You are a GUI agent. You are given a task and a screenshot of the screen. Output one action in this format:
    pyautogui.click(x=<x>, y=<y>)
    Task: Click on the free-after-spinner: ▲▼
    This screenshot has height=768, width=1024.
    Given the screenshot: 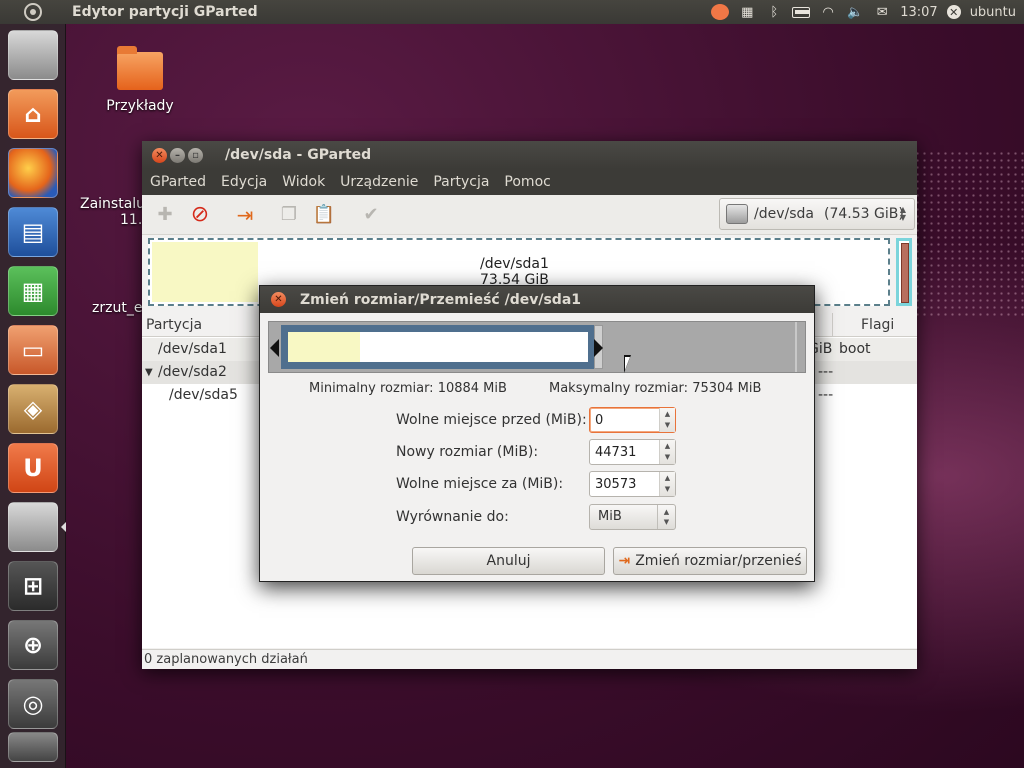 What is the action you would take?
    pyautogui.click(x=632, y=484)
    